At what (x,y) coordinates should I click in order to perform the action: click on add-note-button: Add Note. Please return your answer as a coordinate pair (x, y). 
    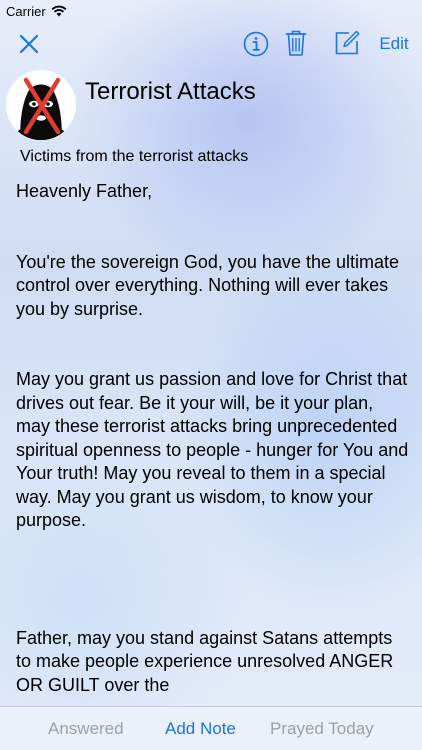
    Looking at the image, I should click on (200, 728).